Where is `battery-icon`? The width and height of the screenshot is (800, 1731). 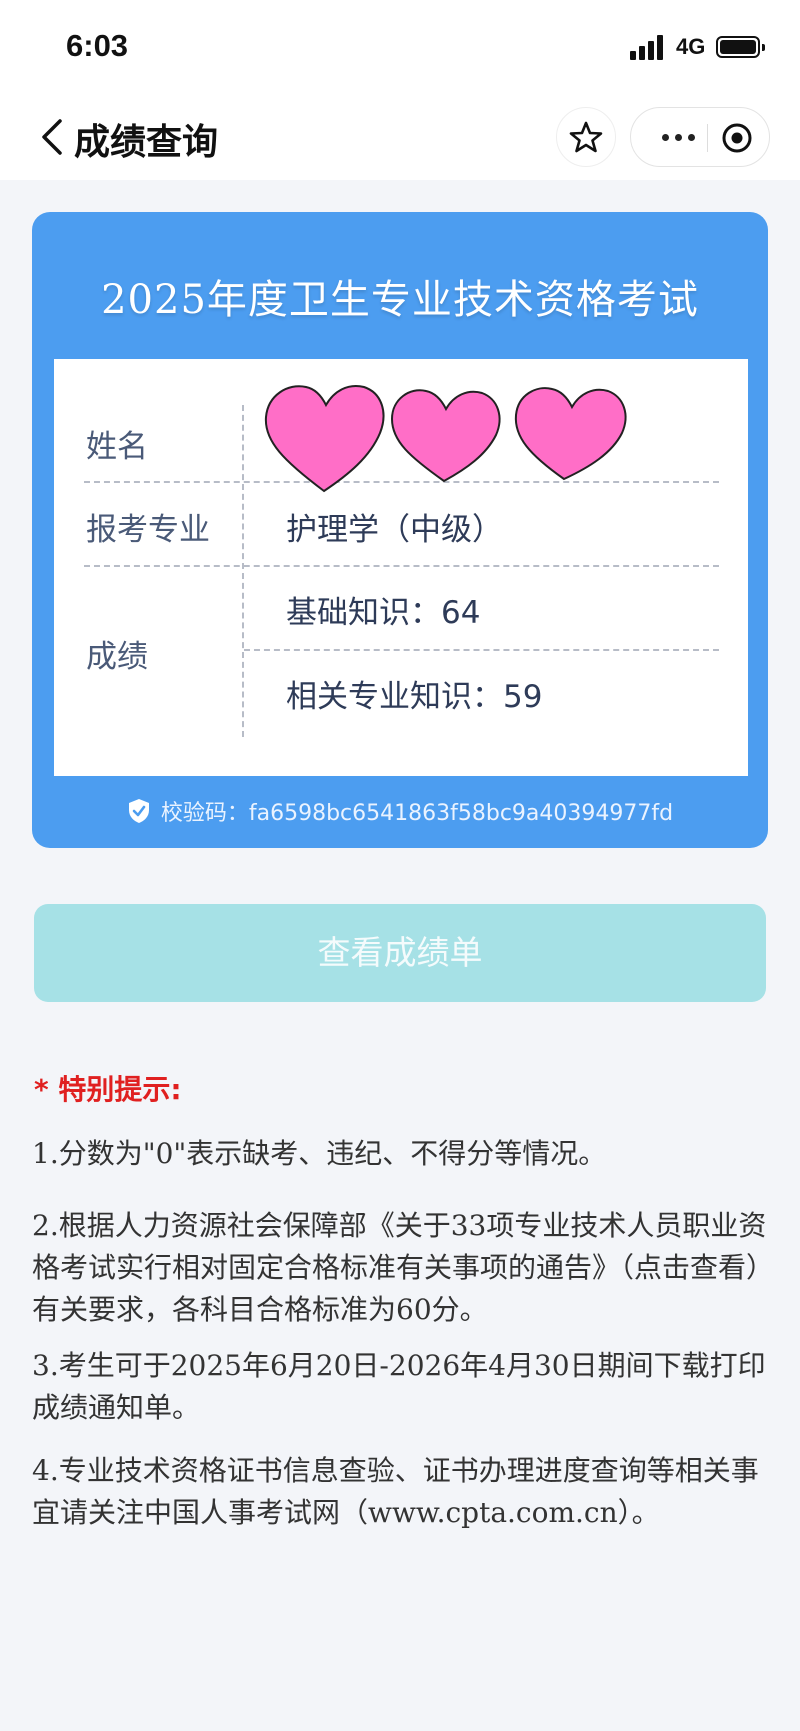 battery-icon is located at coordinates (740, 47).